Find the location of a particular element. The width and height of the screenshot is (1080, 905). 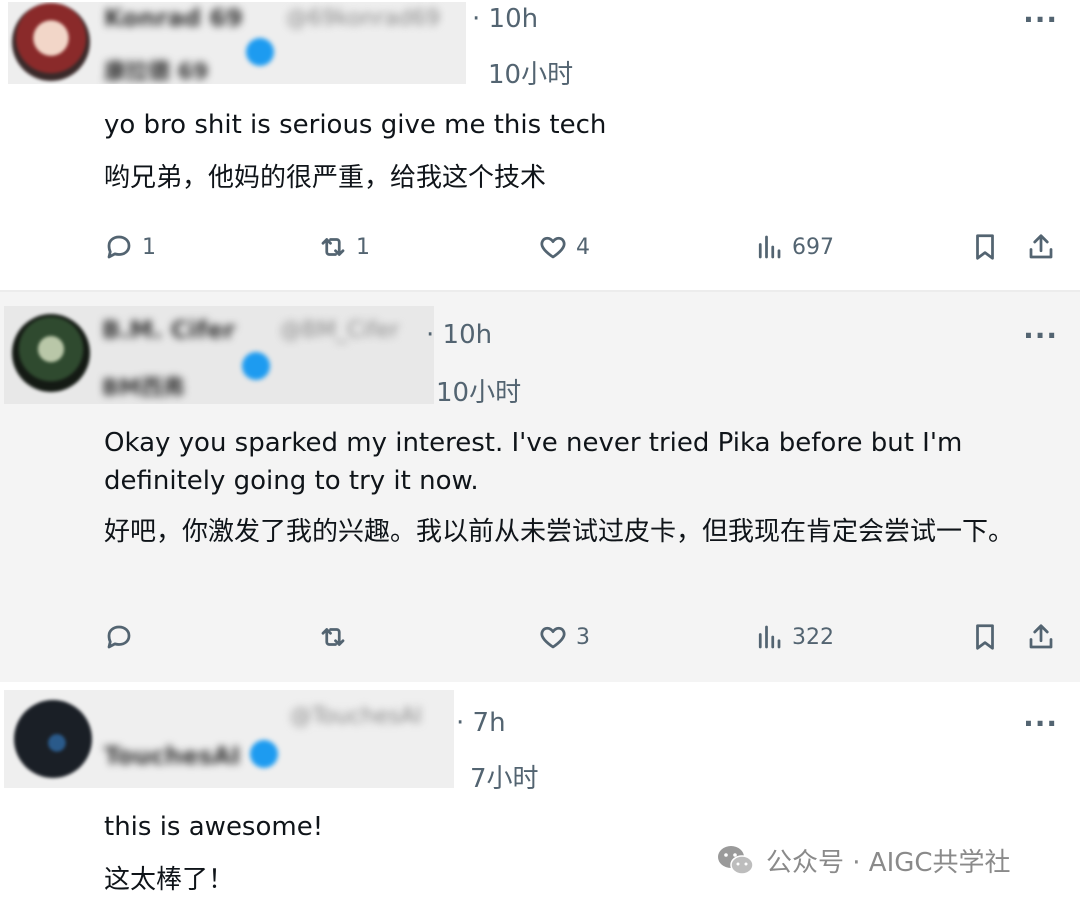

repost-button is located at coordinates (337, 637).